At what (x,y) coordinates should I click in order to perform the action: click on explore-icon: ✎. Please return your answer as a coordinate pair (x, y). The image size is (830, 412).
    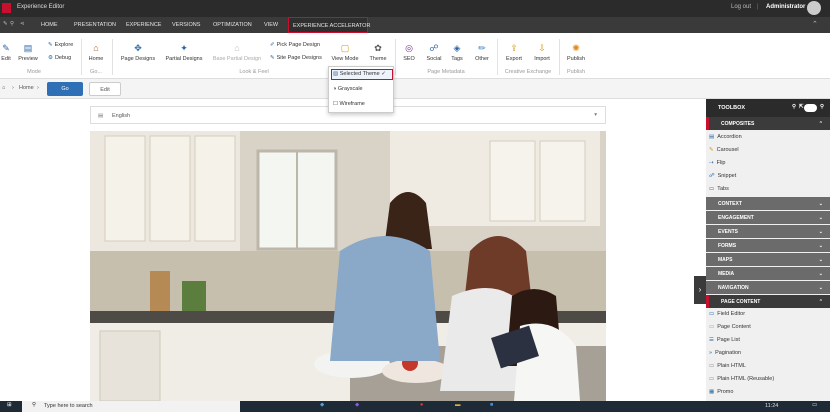
    Looking at the image, I should click on (50, 45).